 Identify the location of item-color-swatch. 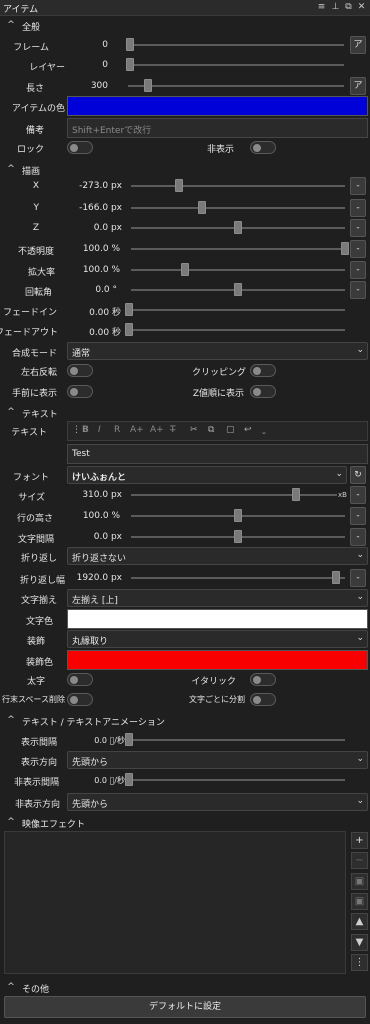
(217, 106).